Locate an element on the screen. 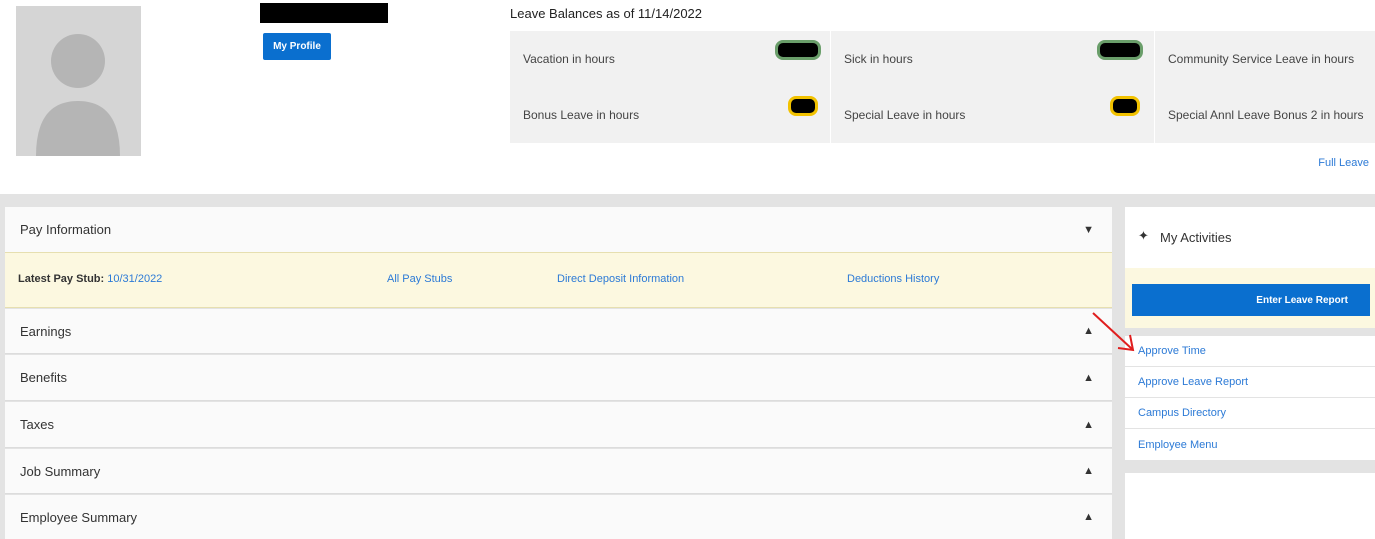 This screenshot has width=1375, height=539. section-title: Employee Summary is located at coordinates (79, 517).